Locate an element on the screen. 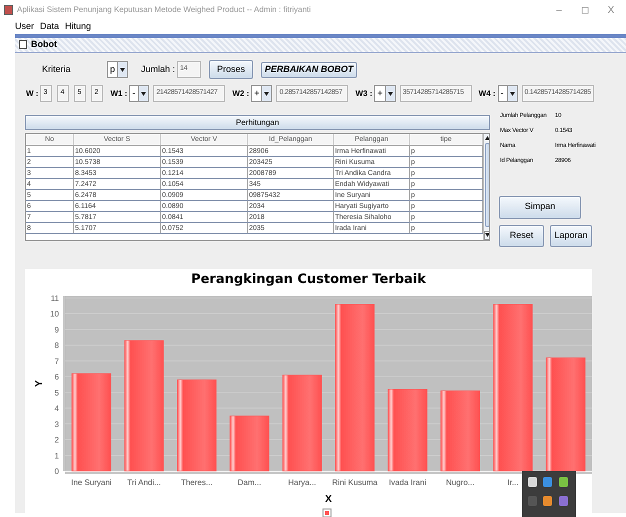  bar is located at coordinates (250, 443).